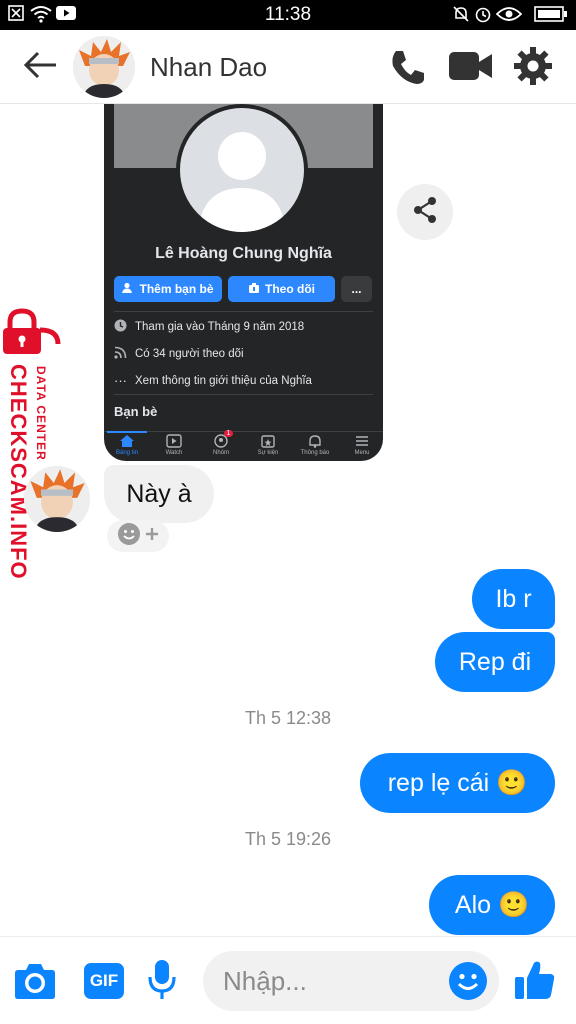 This screenshot has height=1024, width=576. What do you see at coordinates (174, 445) in the screenshot?
I see `tab-watch: Watch` at bounding box center [174, 445].